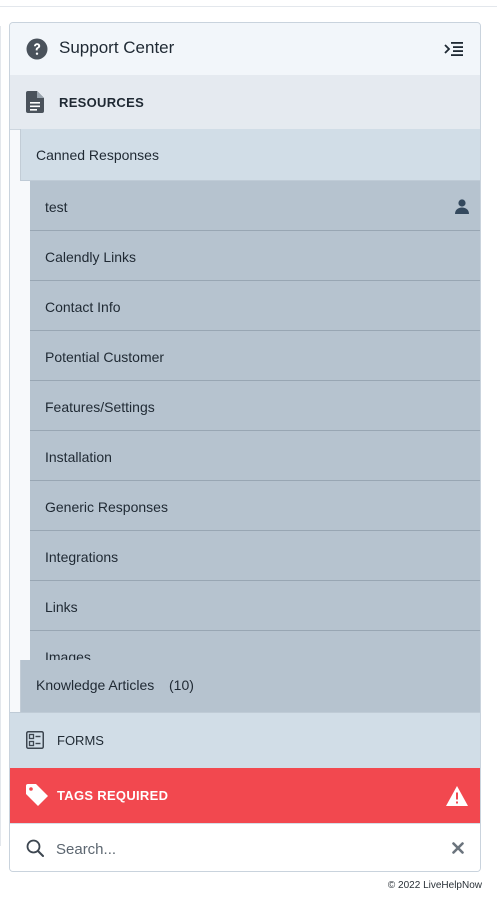  What do you see at coordinates (255, 456) in the screenshot?
I see `list-item-installation: Installation` at bounding box center [255, 456].